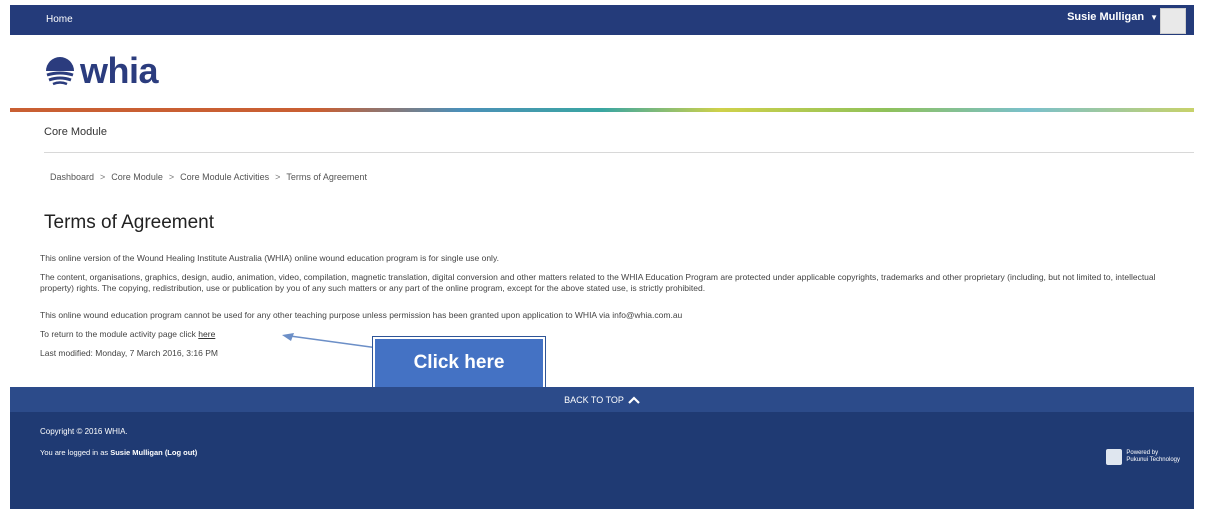  Describe the element at coordinates (1106, 17) in the screenshot. I see `user-name: Susie Mulligan` at that location.